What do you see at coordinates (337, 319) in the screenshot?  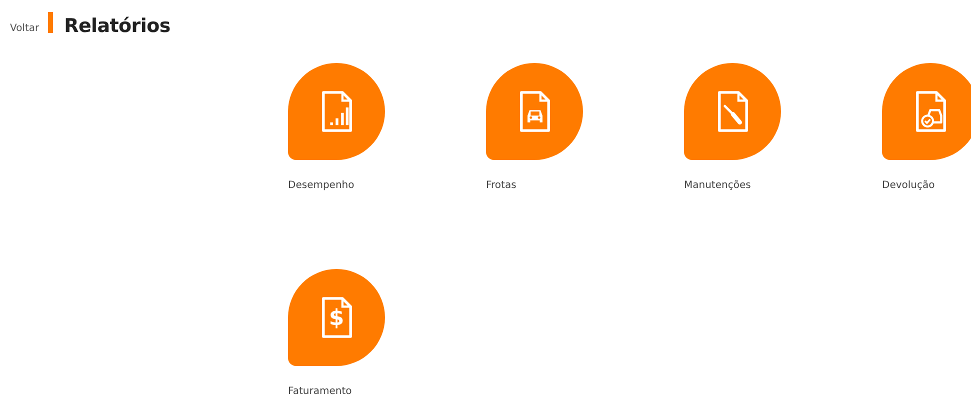 I see `dollar-symbol: $` at bounding box center [337, 319].